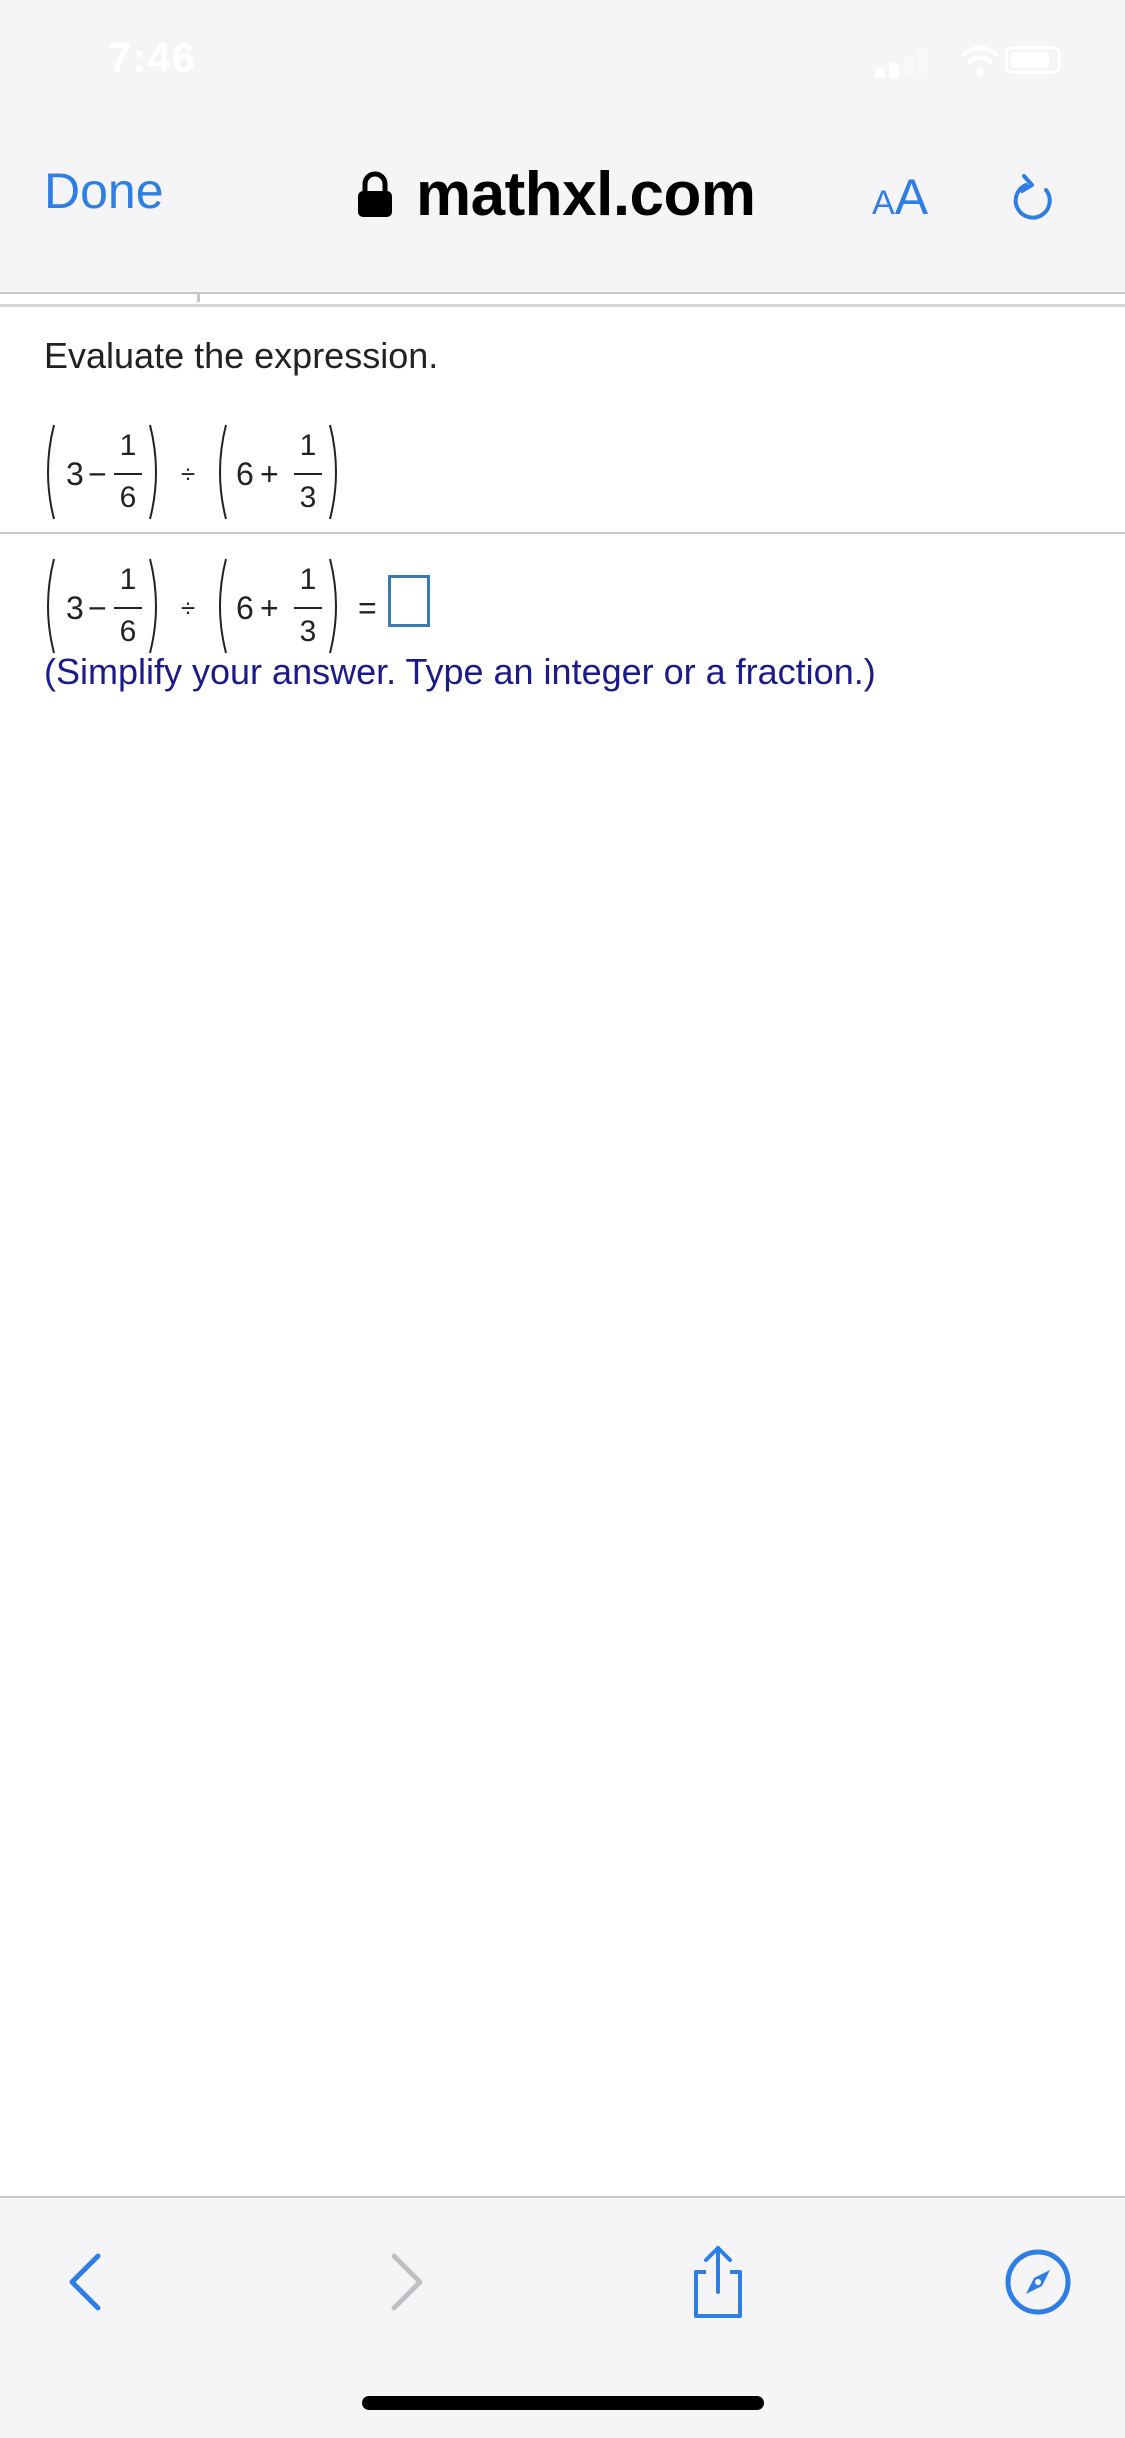 The height and width of the screenshot is (2438, 1125). I want to click on text-size-button: AA, so click(900, 197).